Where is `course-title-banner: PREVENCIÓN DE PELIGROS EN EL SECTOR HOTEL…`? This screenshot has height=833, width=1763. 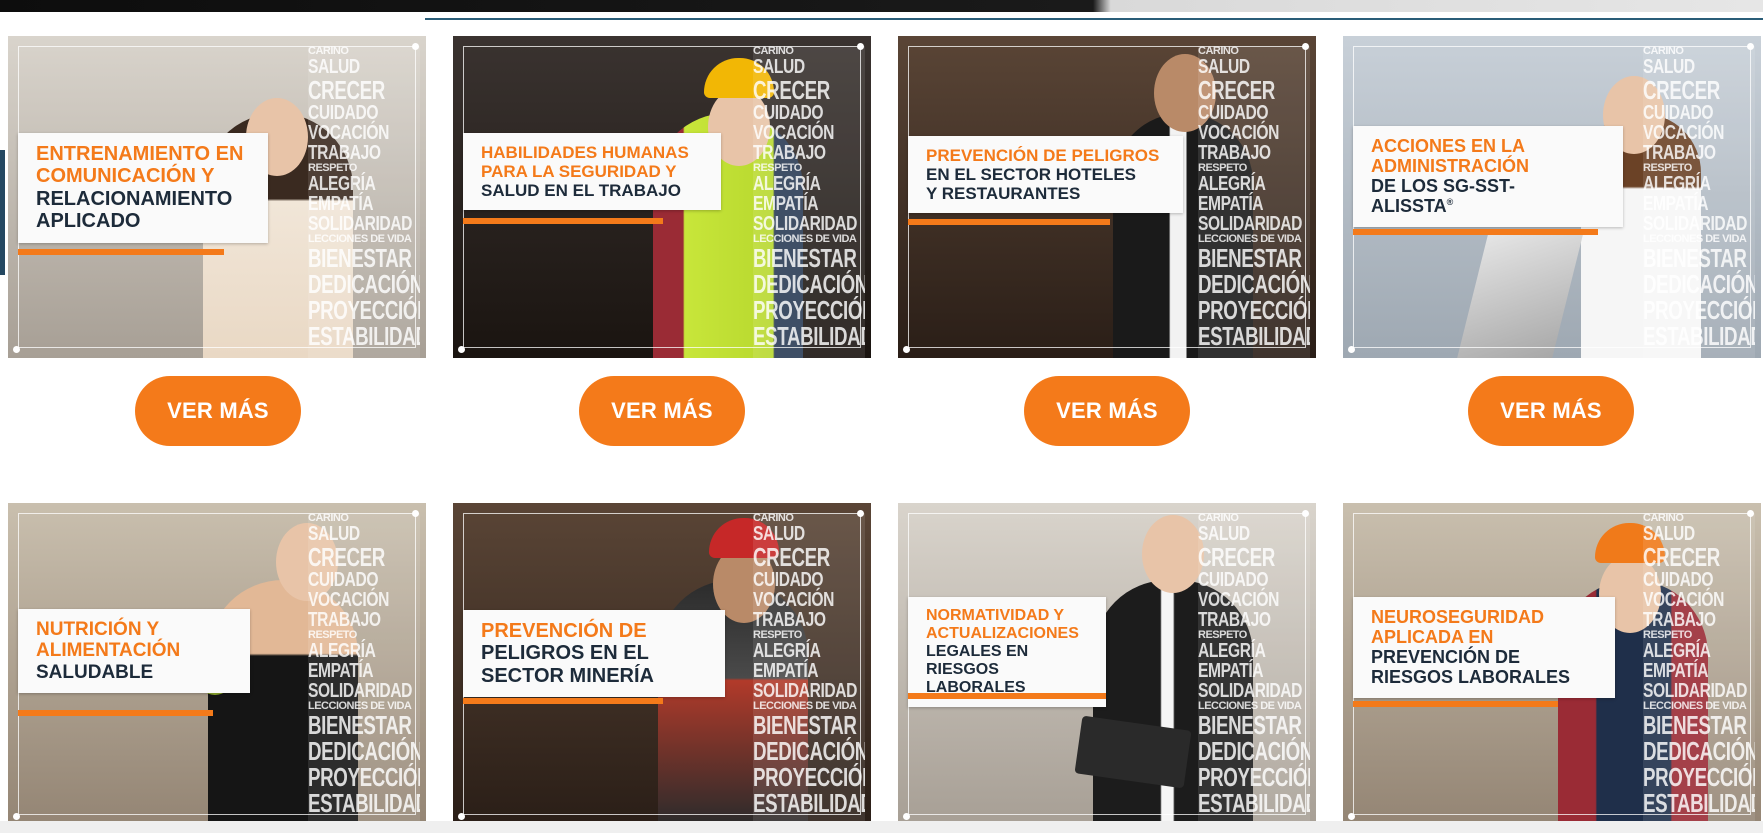
course-title-banner: PREVENCIÓN DE PELIGROS EN EL SECTOR HOTEL… is located at coordinates (1045, 175).